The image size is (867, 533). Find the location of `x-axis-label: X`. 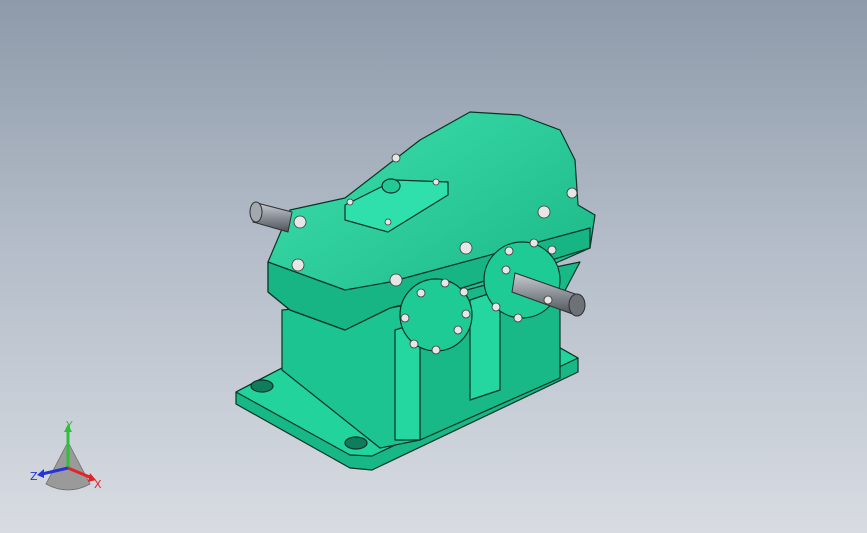

x-axis-label: X is located at coordinates (98, 484).